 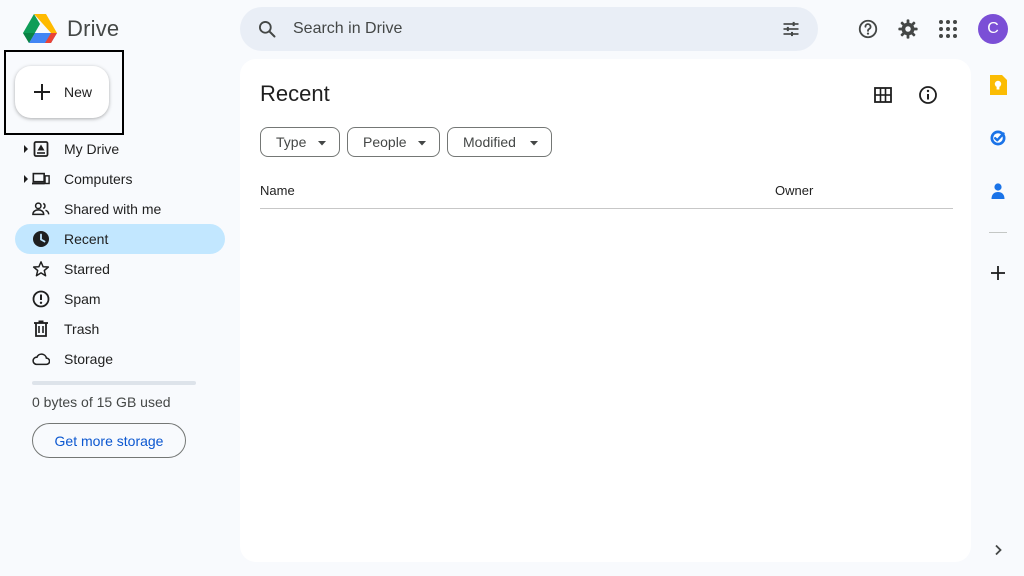 I want to click on search-icon, so click(x=267, y=29).